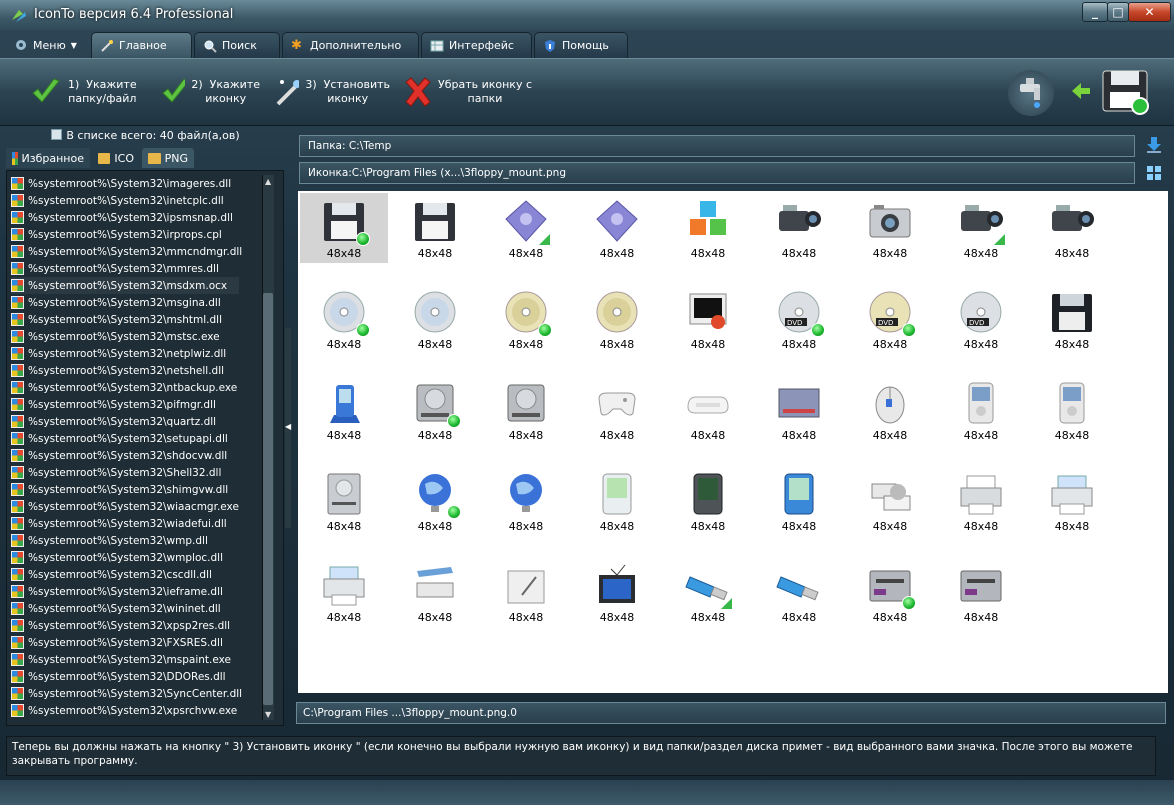  Describe the element at coordinates (467, 92) in the screenshot. I see `remove-icon-button: Убрать иконку с папки` at that location.